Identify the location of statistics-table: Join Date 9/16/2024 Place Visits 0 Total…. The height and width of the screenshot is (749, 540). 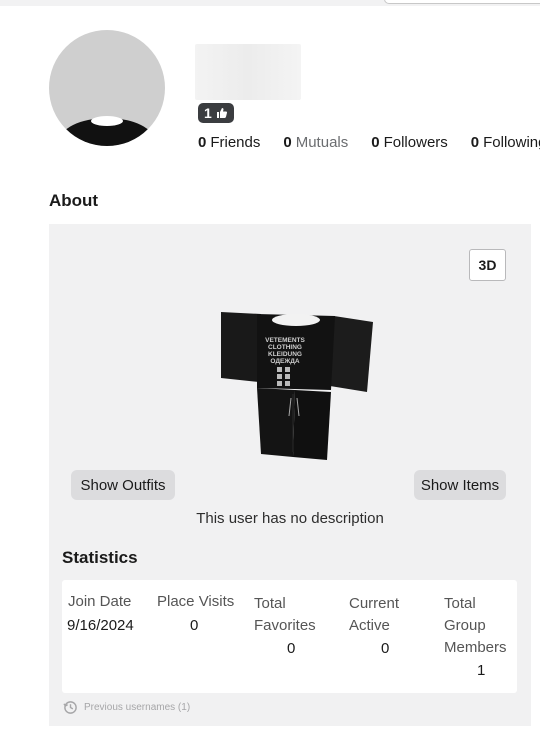
(289, 636).